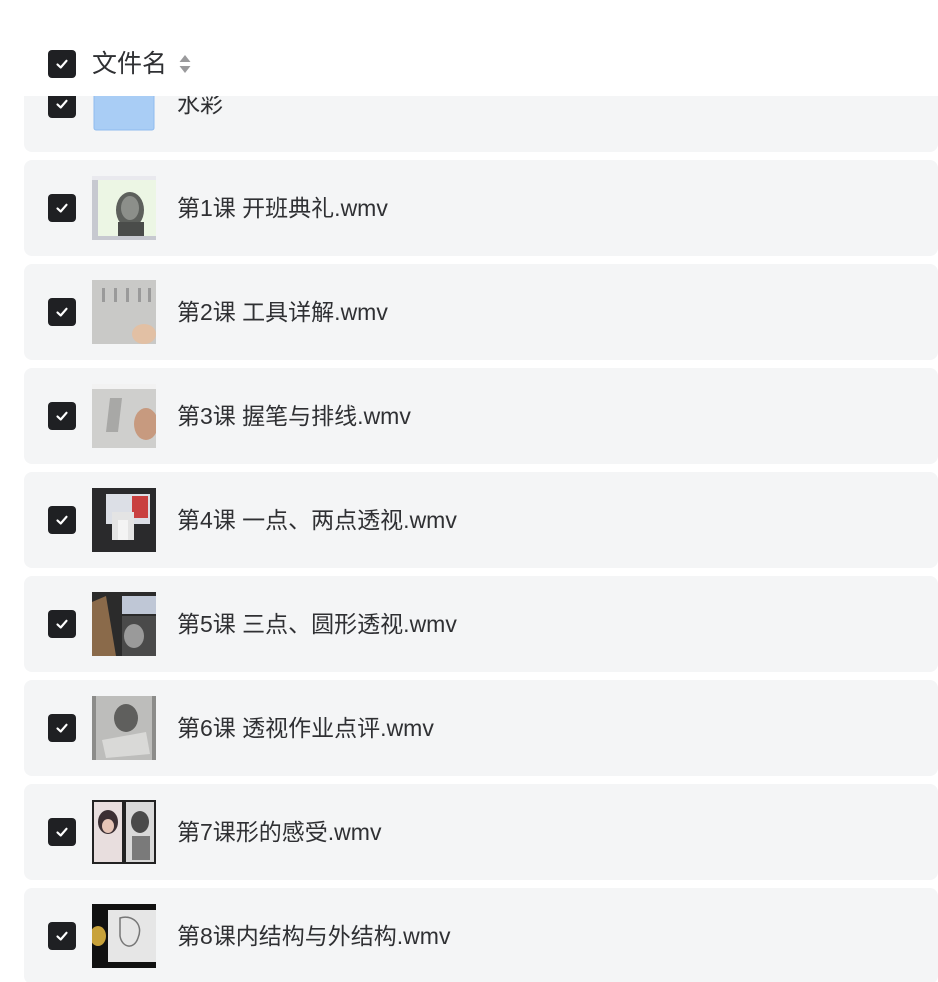 The width and height of the screenshot is (938, 982). I want to click on file-row: 第7课形的感受.wmv, so click(481, 832).